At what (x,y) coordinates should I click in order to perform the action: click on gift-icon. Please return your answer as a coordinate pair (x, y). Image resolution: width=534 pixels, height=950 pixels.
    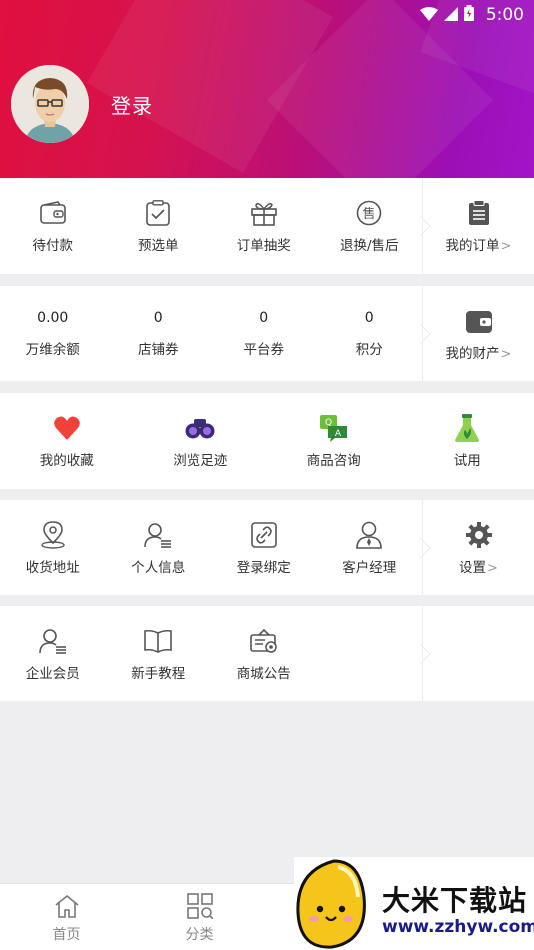
    Looking at the image, I should click on (264, 213).